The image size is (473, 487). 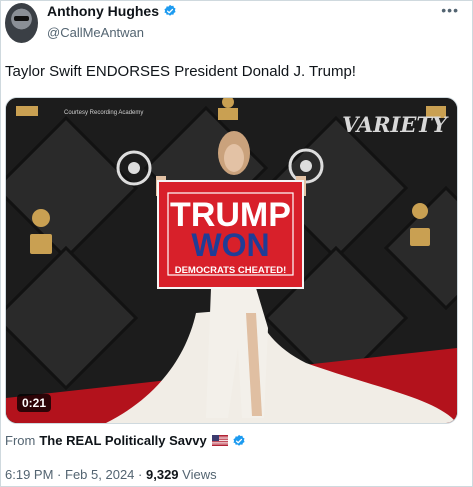 I want to click on source-attribution: From The REAL Politically Savvy, so click(x=125, y=440).